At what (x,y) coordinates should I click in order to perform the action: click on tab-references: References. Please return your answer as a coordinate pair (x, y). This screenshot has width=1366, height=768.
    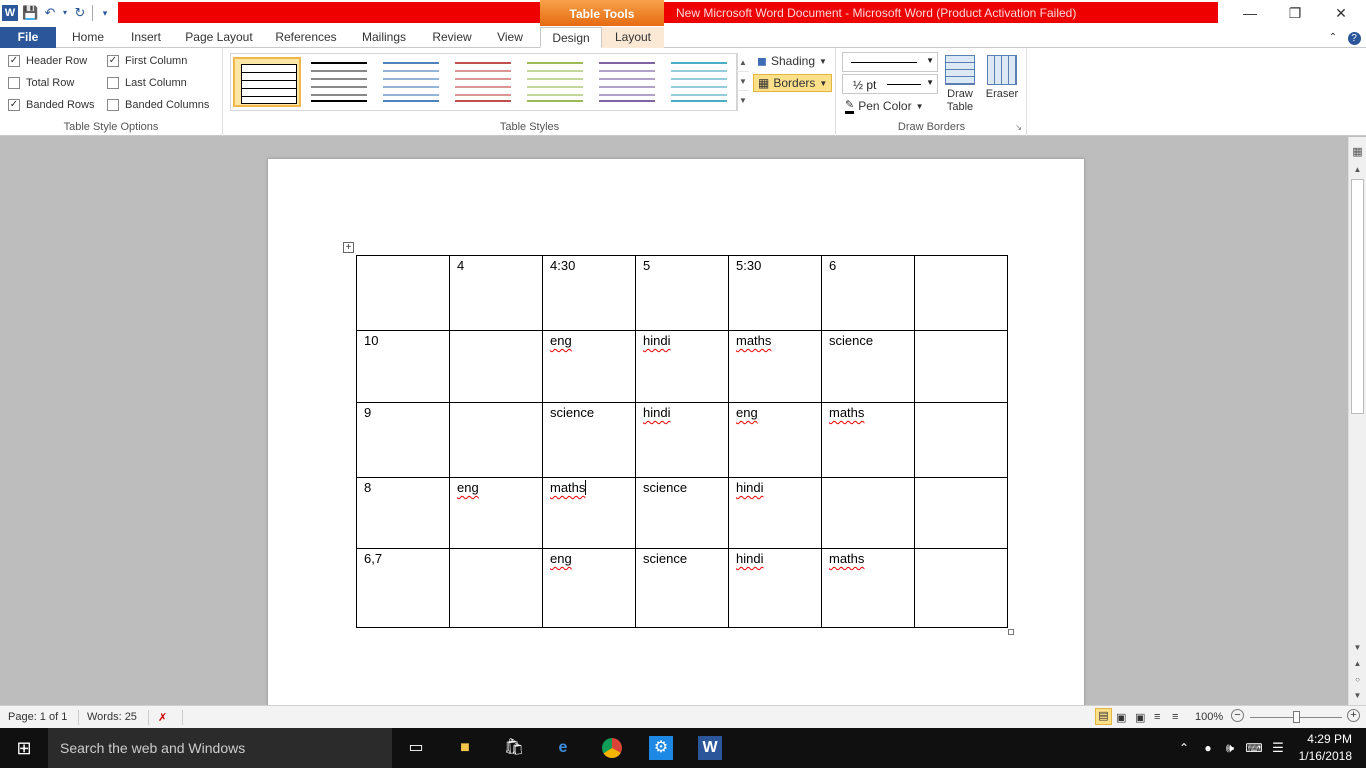
    Looking at the image, I should click on (306, 37).